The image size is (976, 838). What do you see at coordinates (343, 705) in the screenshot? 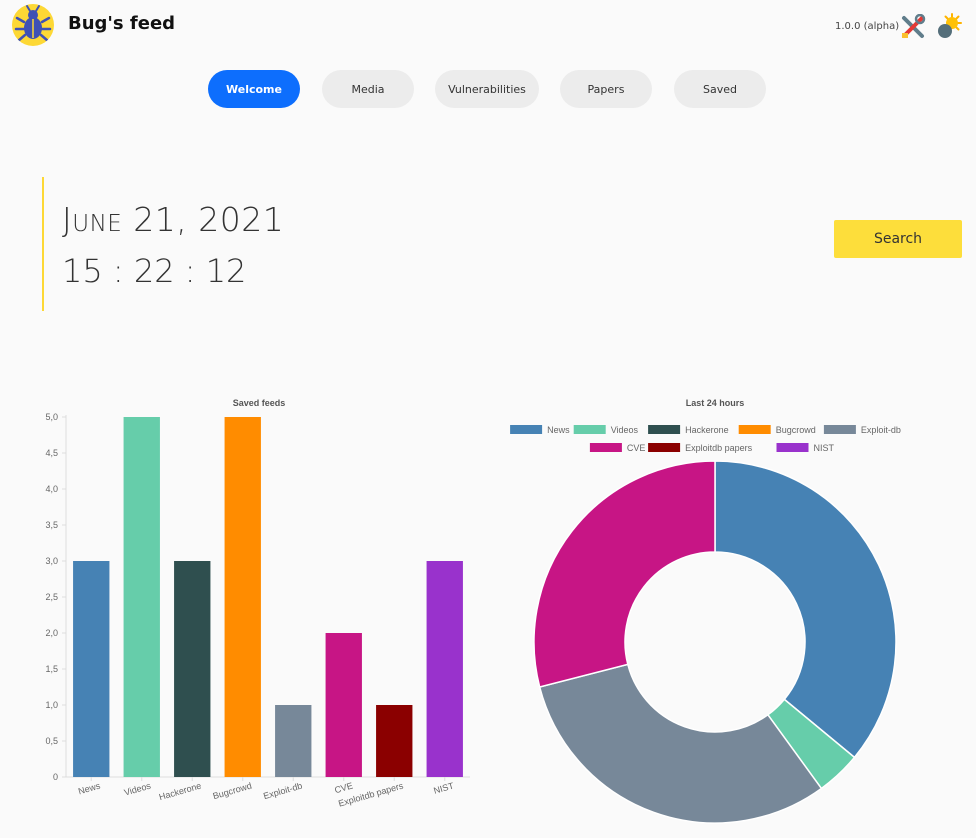
I see `bar-cve` at bounding box center [343, 705].